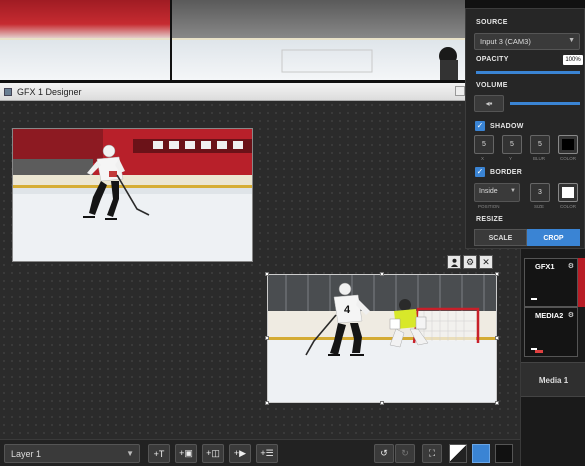 This screenshot has height=466, width=585. Describe the element at coordinates (432, 453) in the screenshot. I see `fit-canvas-button: ⛶` at that location.